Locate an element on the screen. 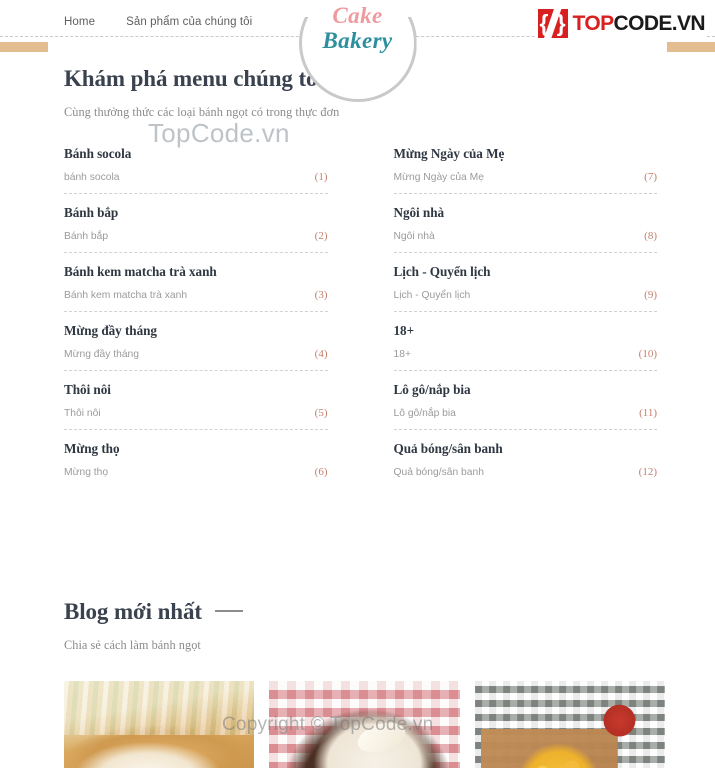 The height and width of the screenshot is (768, 715). menu-item-name: Bánh kem matcha trà xanh is located at coordinates (140, 271).